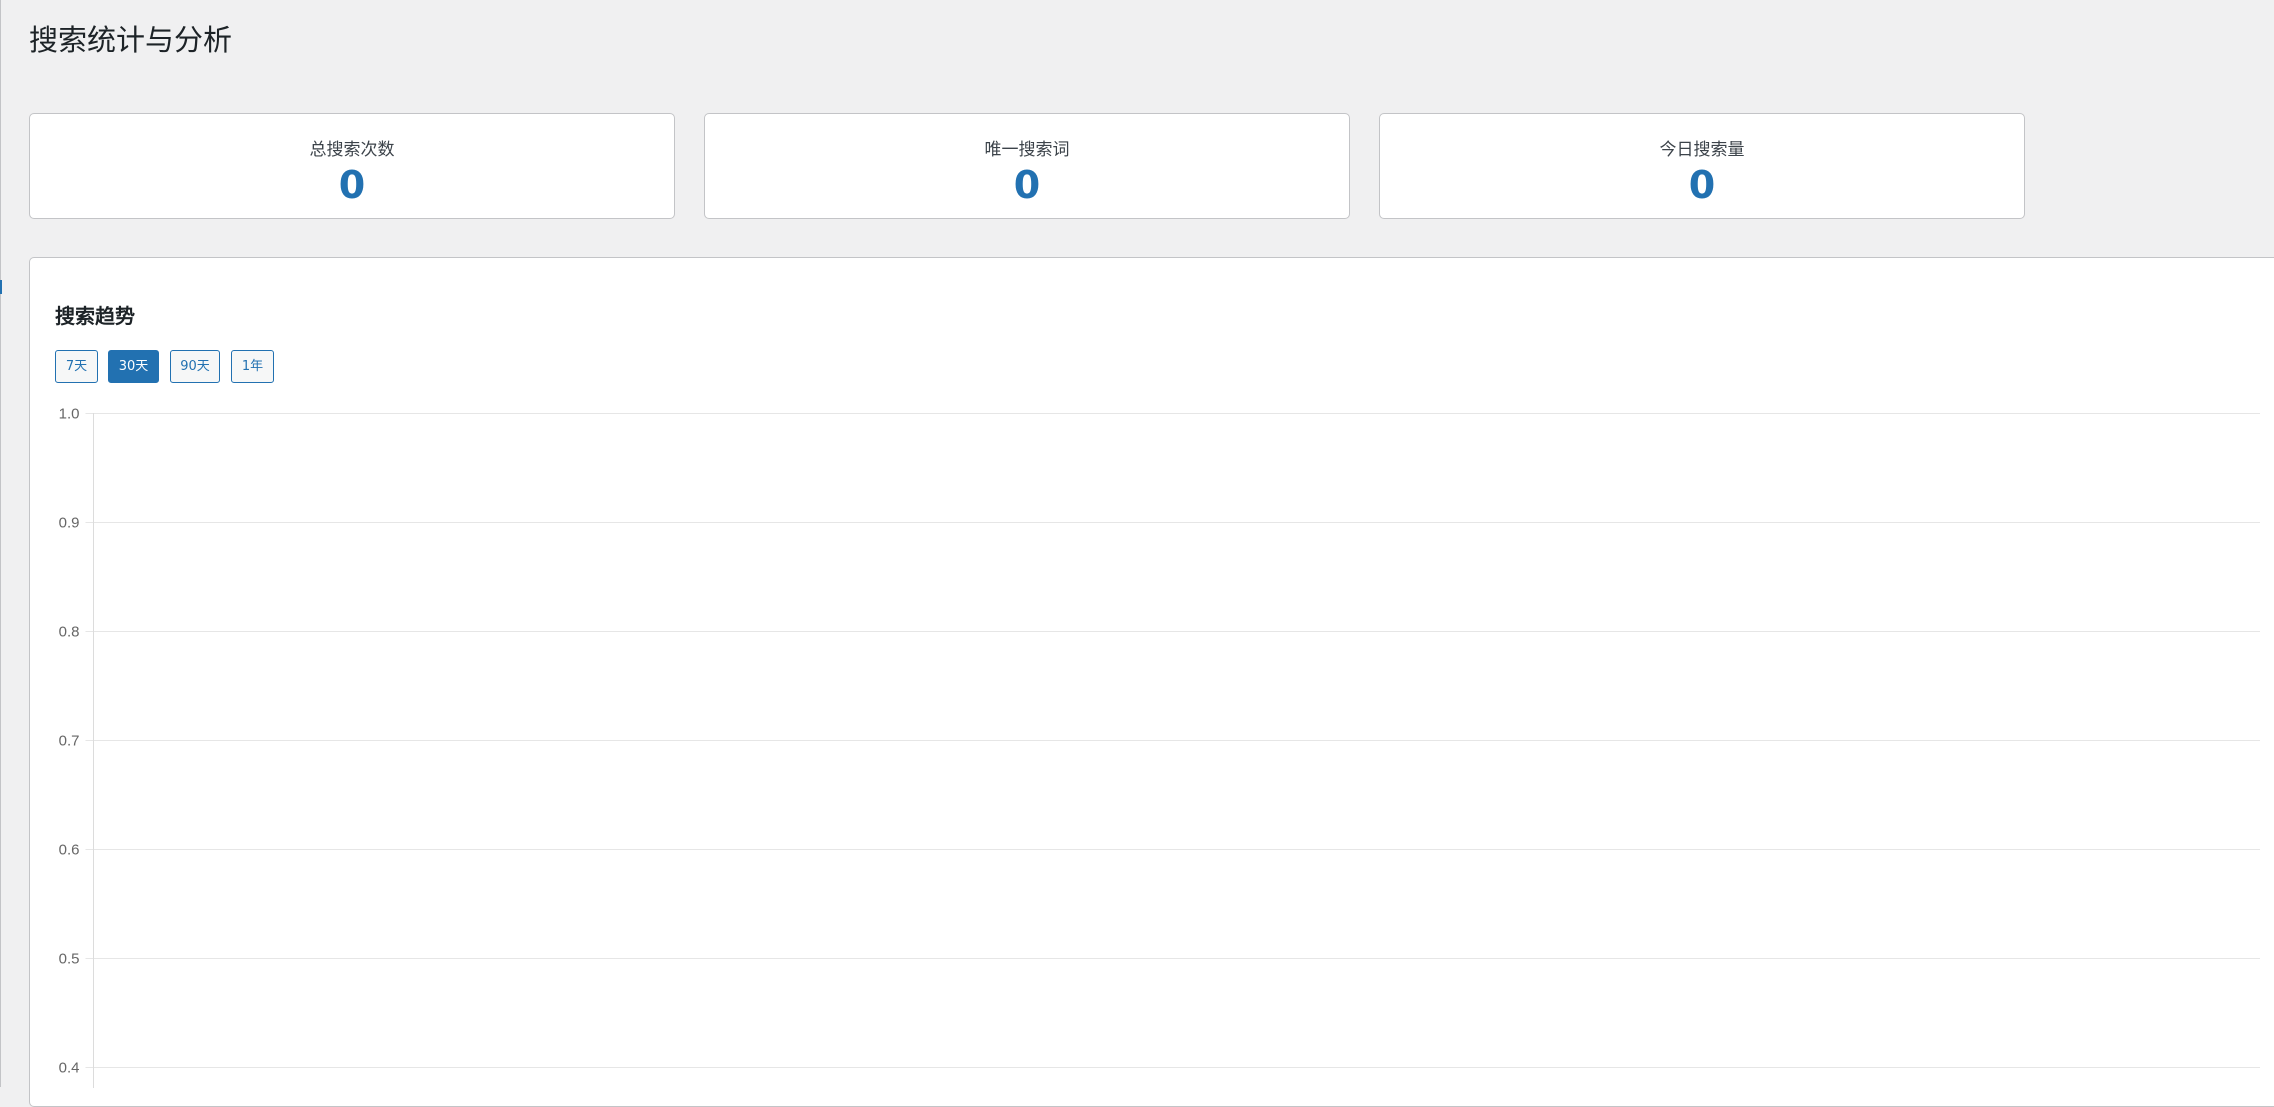 Image resolution: width=2274 pixels, height=1107 pixels. Describe the element at coordinates (1, 287) in the screenshot. I see `admin-sidebar-active-indicator` at that location.